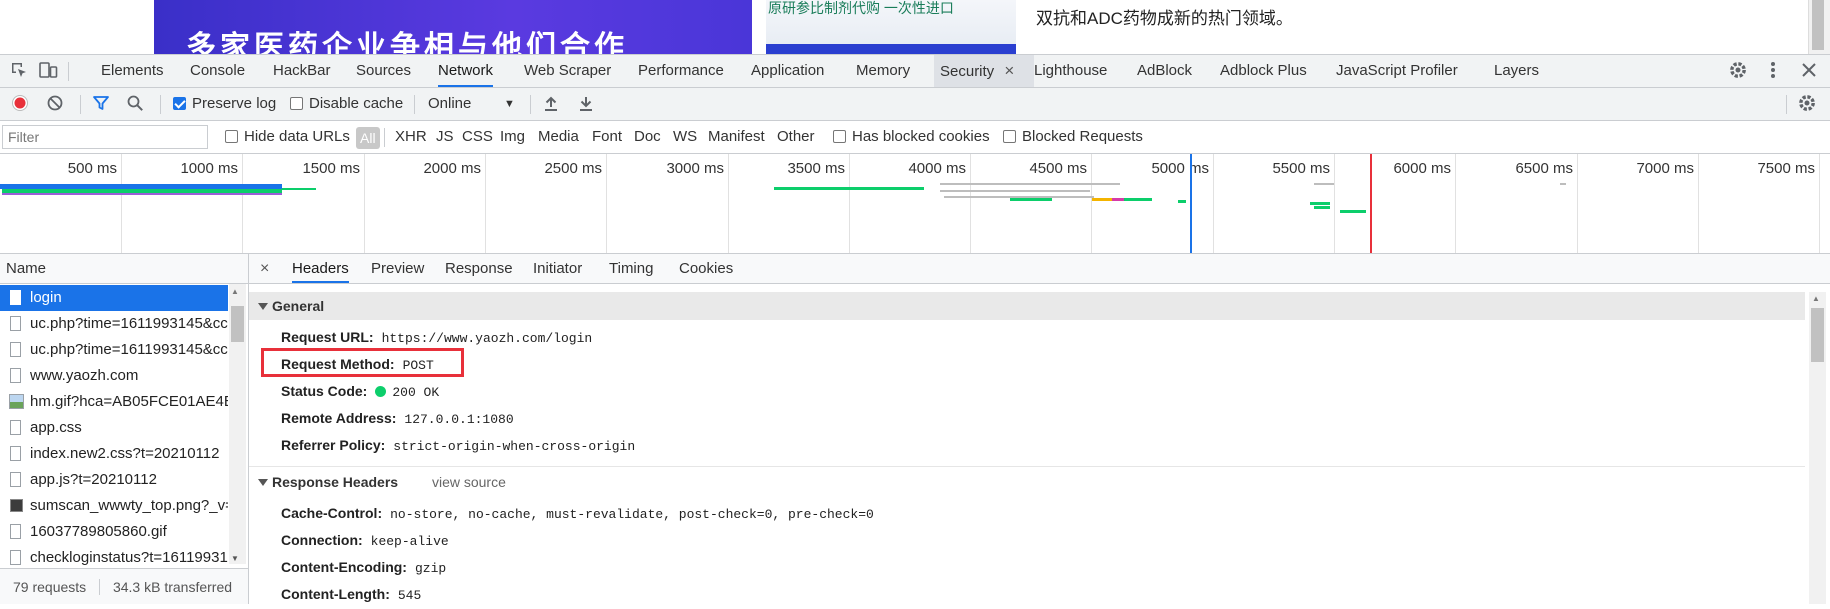  Describe the element at coordinates (1027, 306) in the screenshot. I see `general-section-header: General` at that location.